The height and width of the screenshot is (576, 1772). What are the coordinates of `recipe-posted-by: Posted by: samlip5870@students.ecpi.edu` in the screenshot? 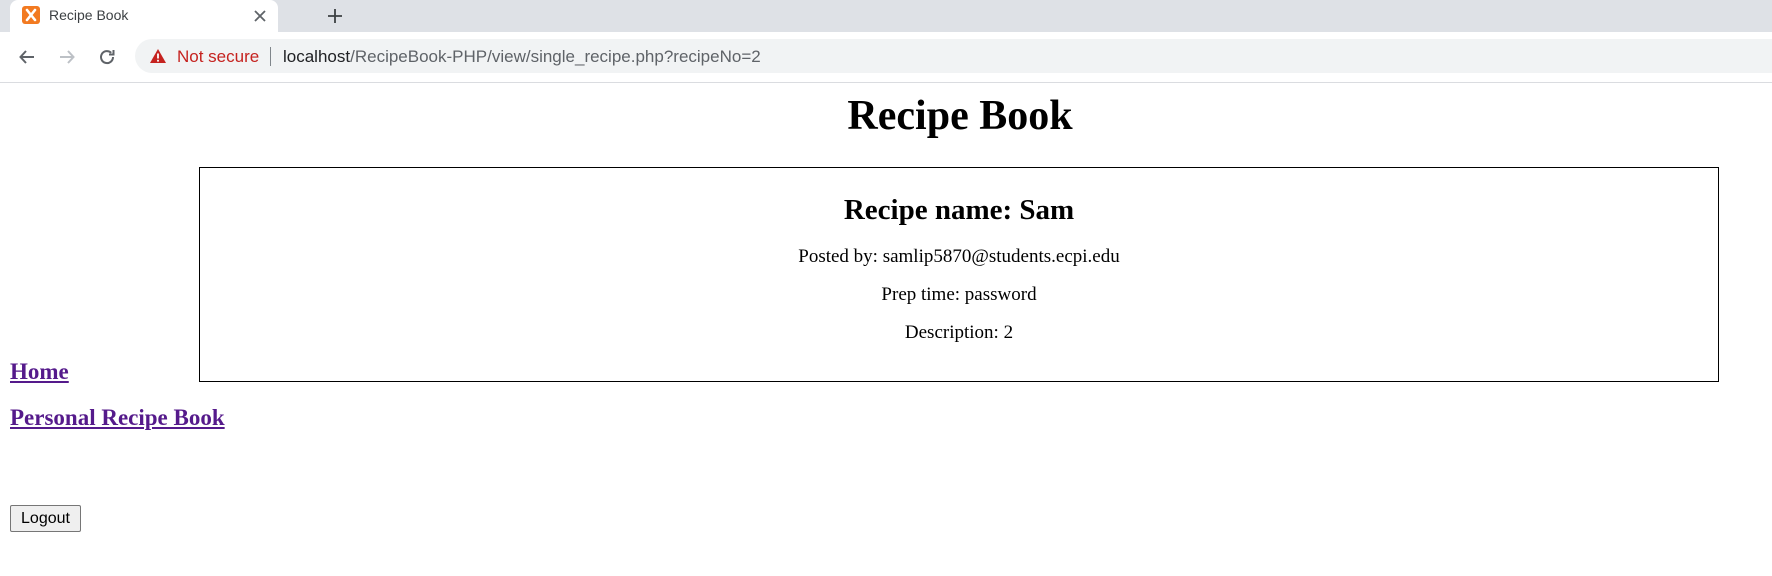 It's located at (959, 256).